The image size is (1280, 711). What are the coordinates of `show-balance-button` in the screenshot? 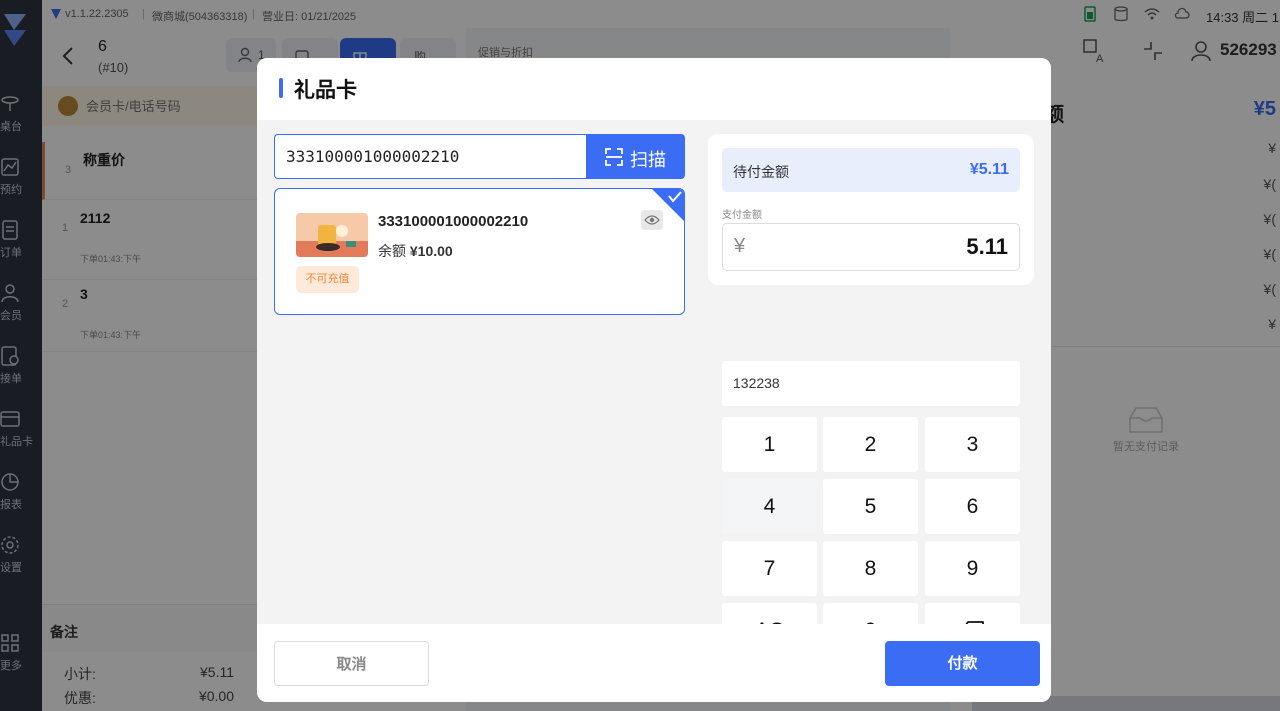 It's located at (652, 220).